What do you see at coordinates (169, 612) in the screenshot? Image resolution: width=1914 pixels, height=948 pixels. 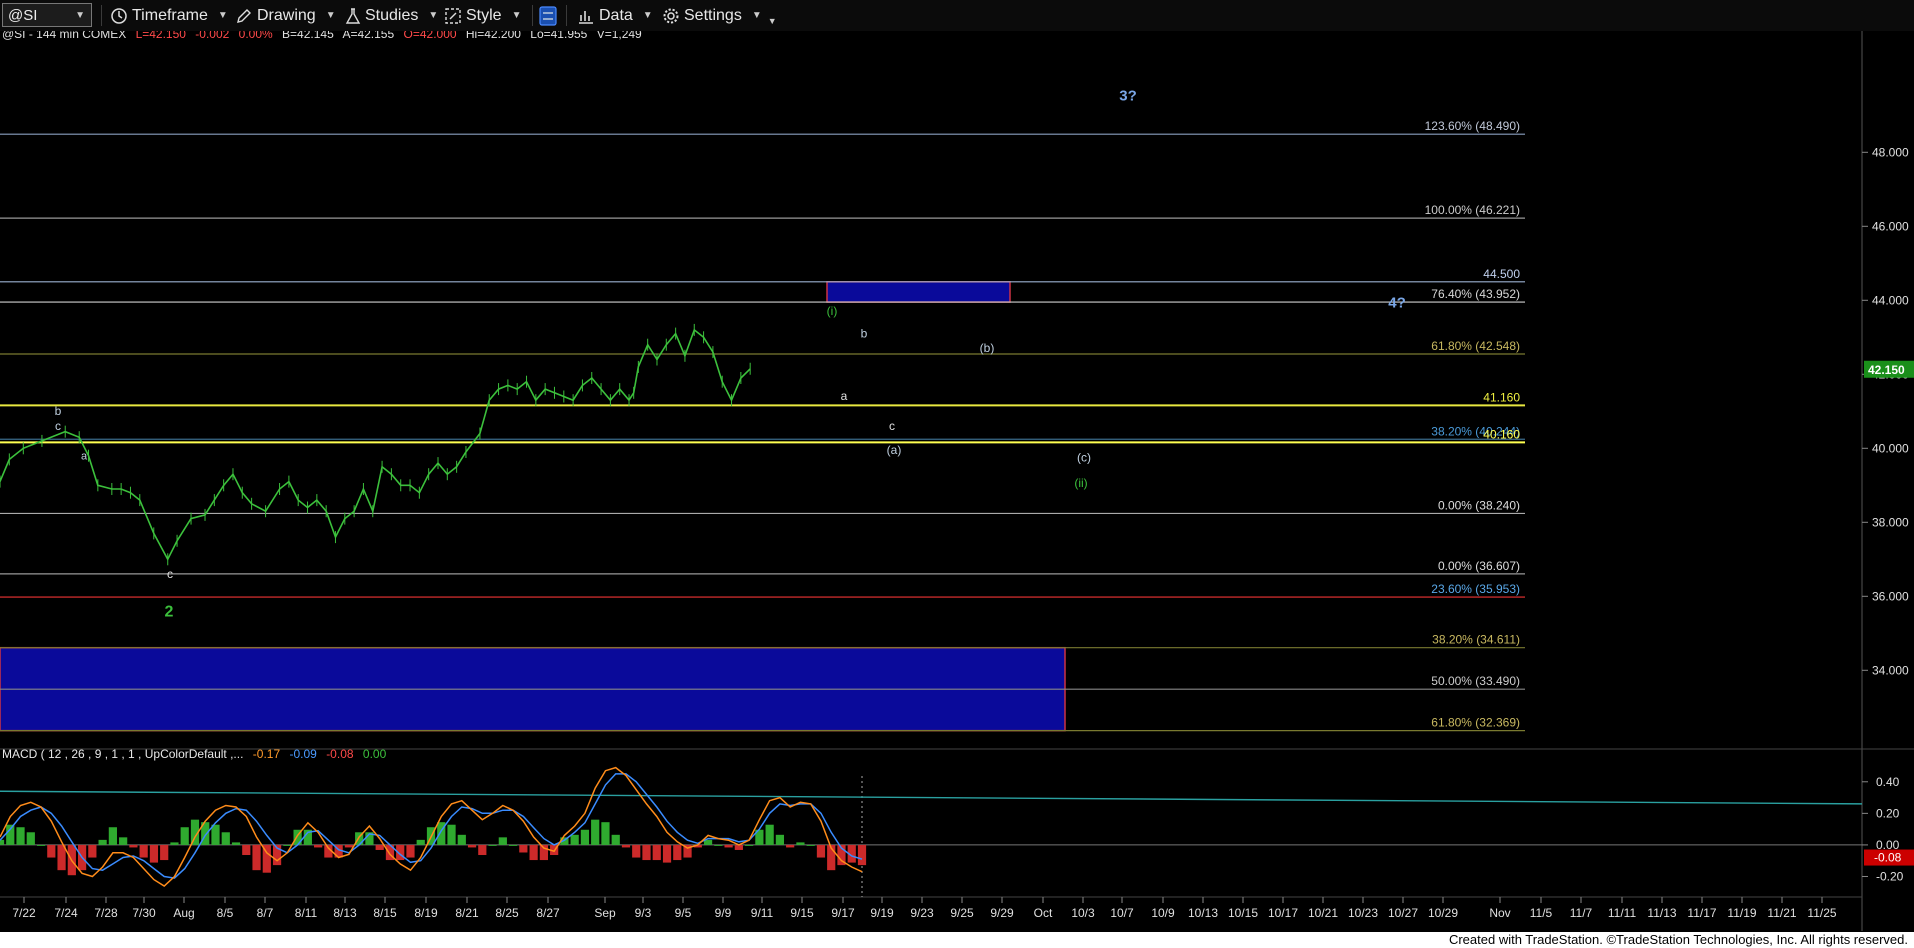 I see `wave-label: 2` at bounding box center [169, 612].